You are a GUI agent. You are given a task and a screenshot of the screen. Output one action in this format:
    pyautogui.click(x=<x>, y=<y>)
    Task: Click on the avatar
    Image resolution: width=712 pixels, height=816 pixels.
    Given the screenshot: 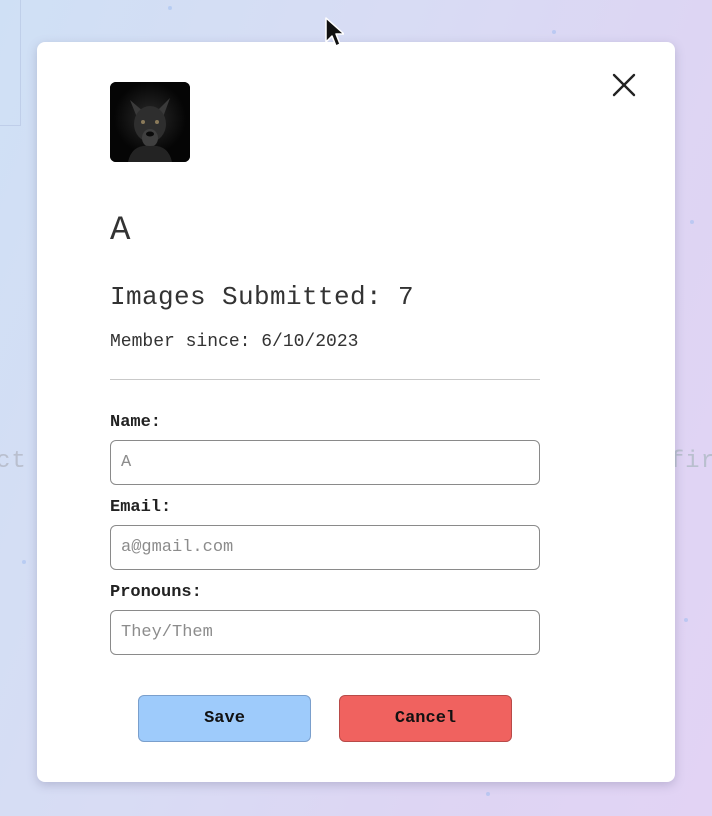 What is the action you would take?
    pyautogui.click(x=150, y=122)
    